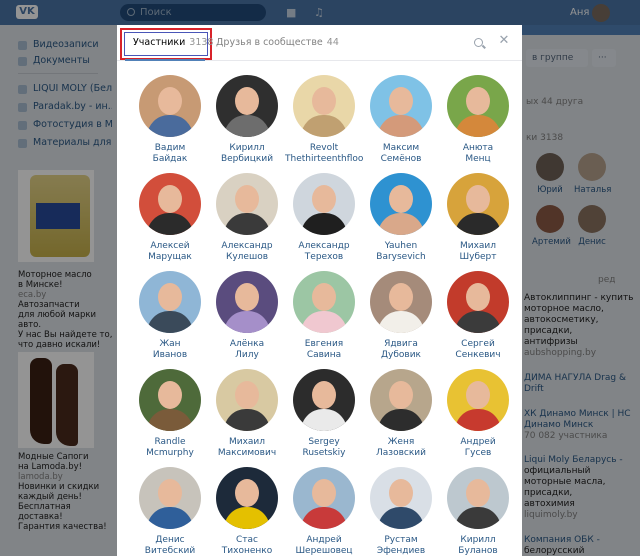 The image size is (640, 556). Describe the element at coordinates (170, 252) in the screenshot. I see `member-name: Алексей Марущак` at that location.